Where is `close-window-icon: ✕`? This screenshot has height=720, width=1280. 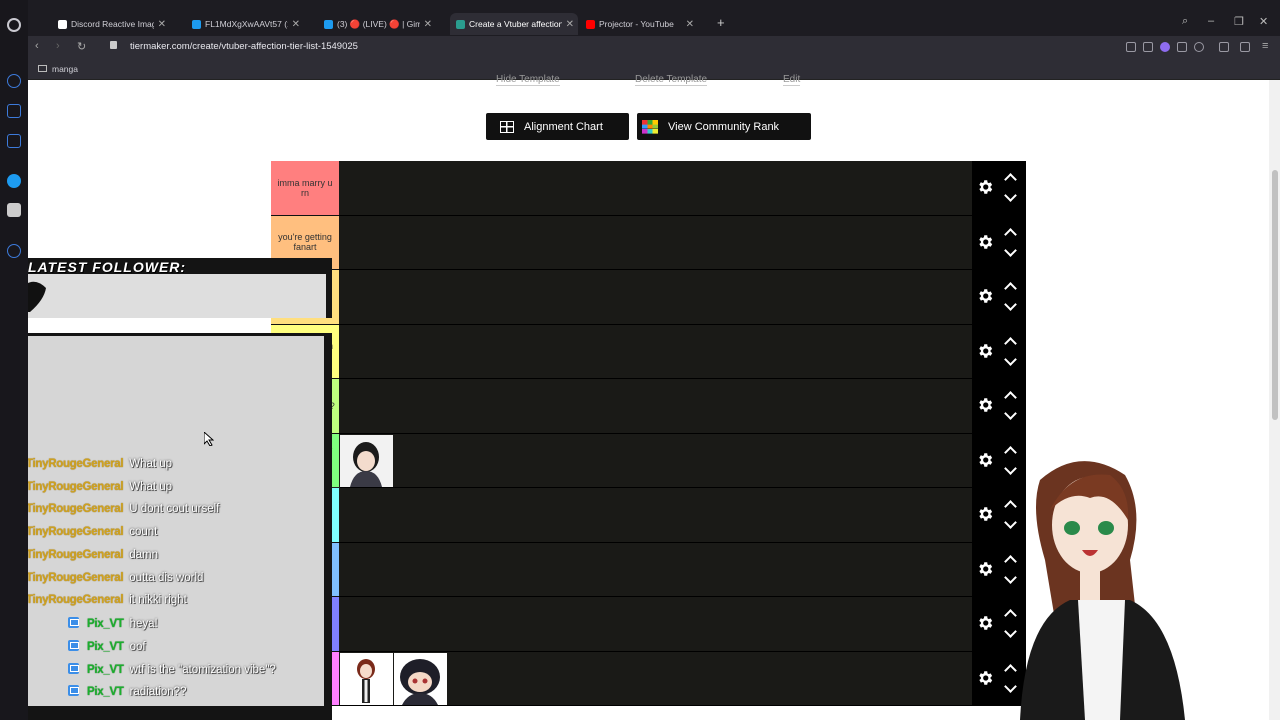 close-window-icon: ✕ is located at coordinates (1263, 21).